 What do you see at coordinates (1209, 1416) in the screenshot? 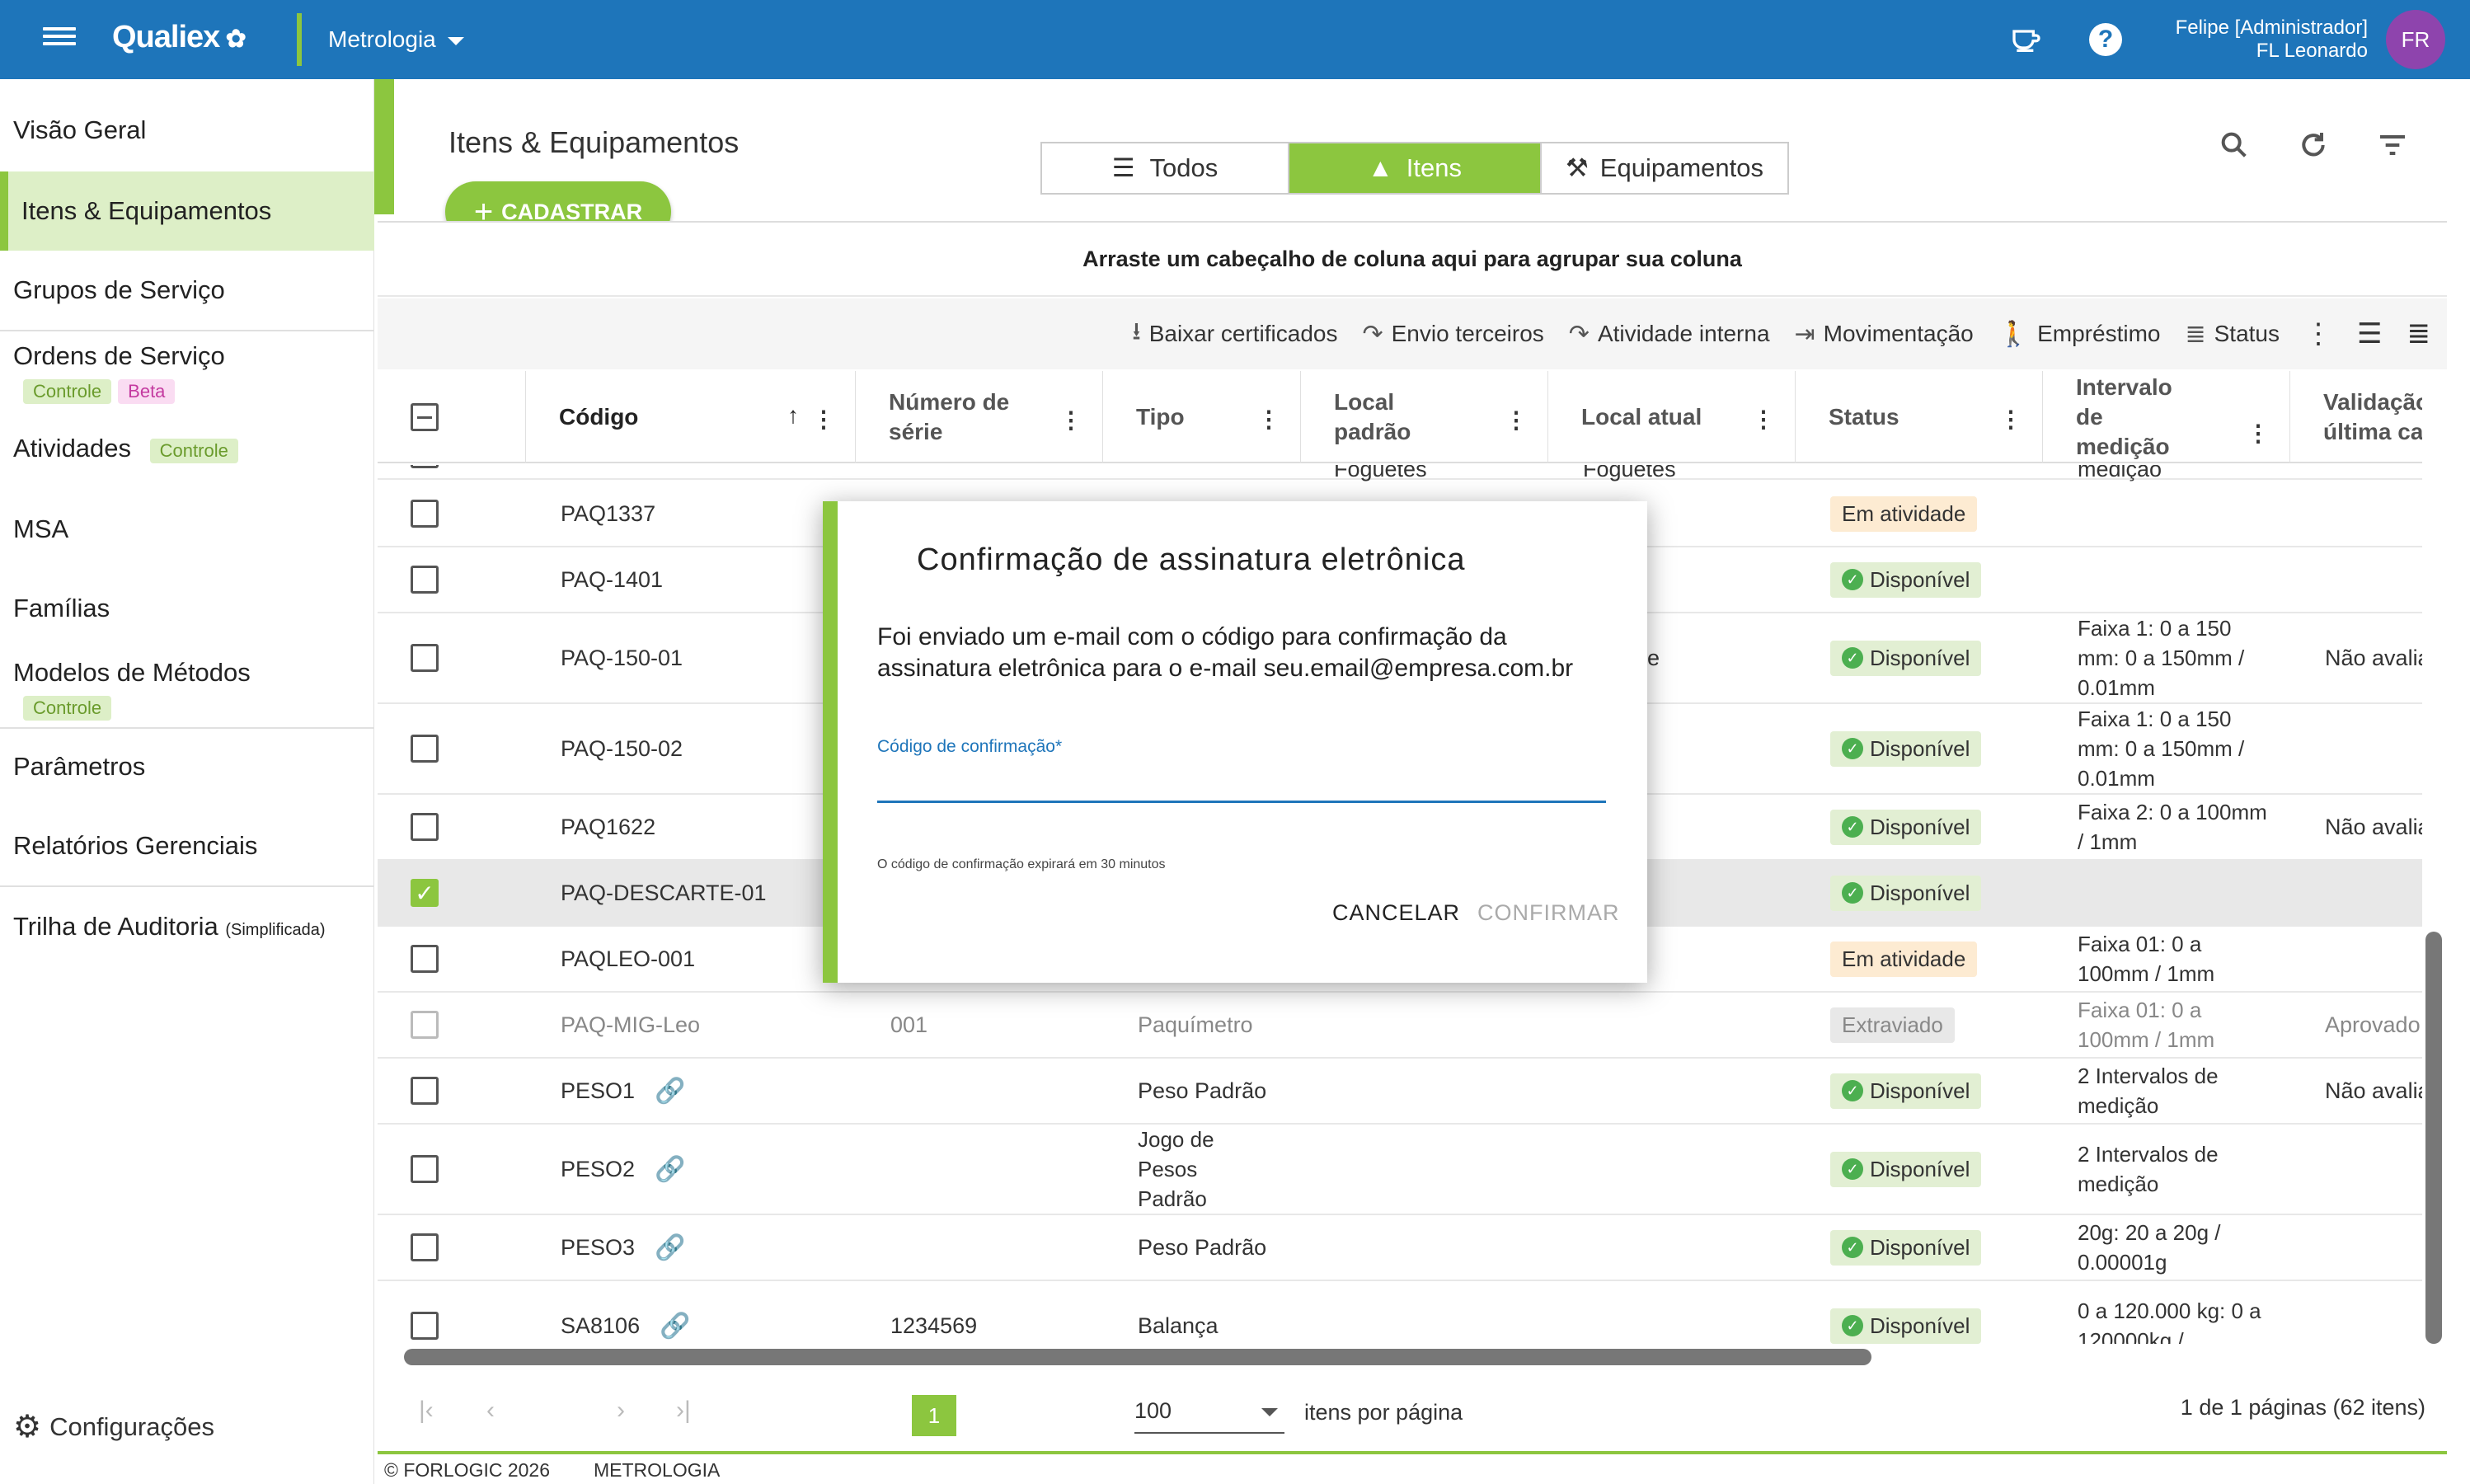
I see `page-size-select: 100` at bounding box center [1209, 1416].